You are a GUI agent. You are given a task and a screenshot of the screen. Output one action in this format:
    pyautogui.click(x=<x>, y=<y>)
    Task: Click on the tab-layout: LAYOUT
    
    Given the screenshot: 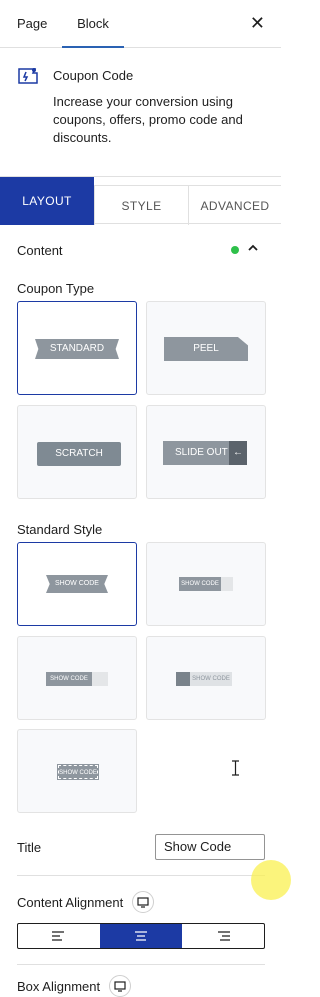 What is the action you would take?
    pyautogui.click(x=47, y=201)
    